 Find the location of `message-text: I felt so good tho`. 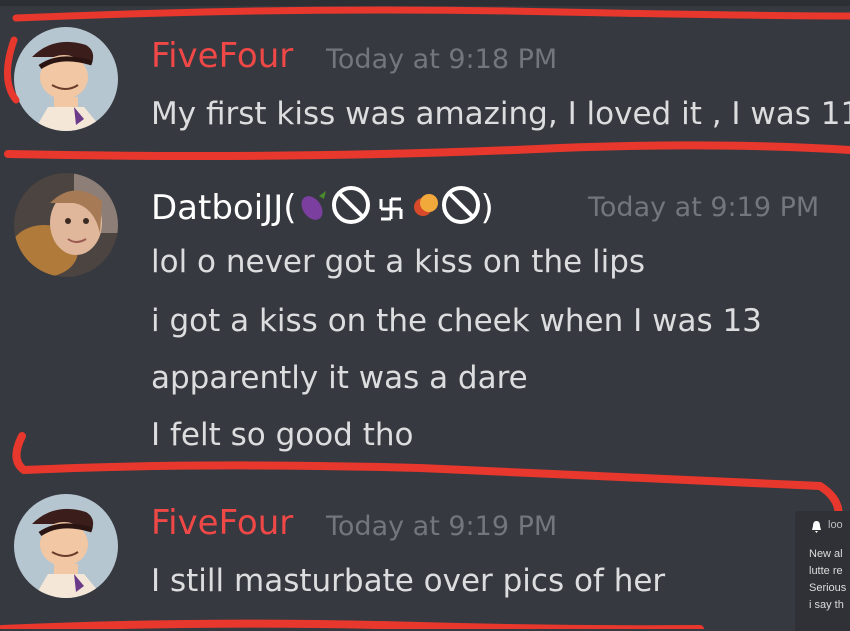

message-text: I felt so good tho is located at coordinates (282, 435).